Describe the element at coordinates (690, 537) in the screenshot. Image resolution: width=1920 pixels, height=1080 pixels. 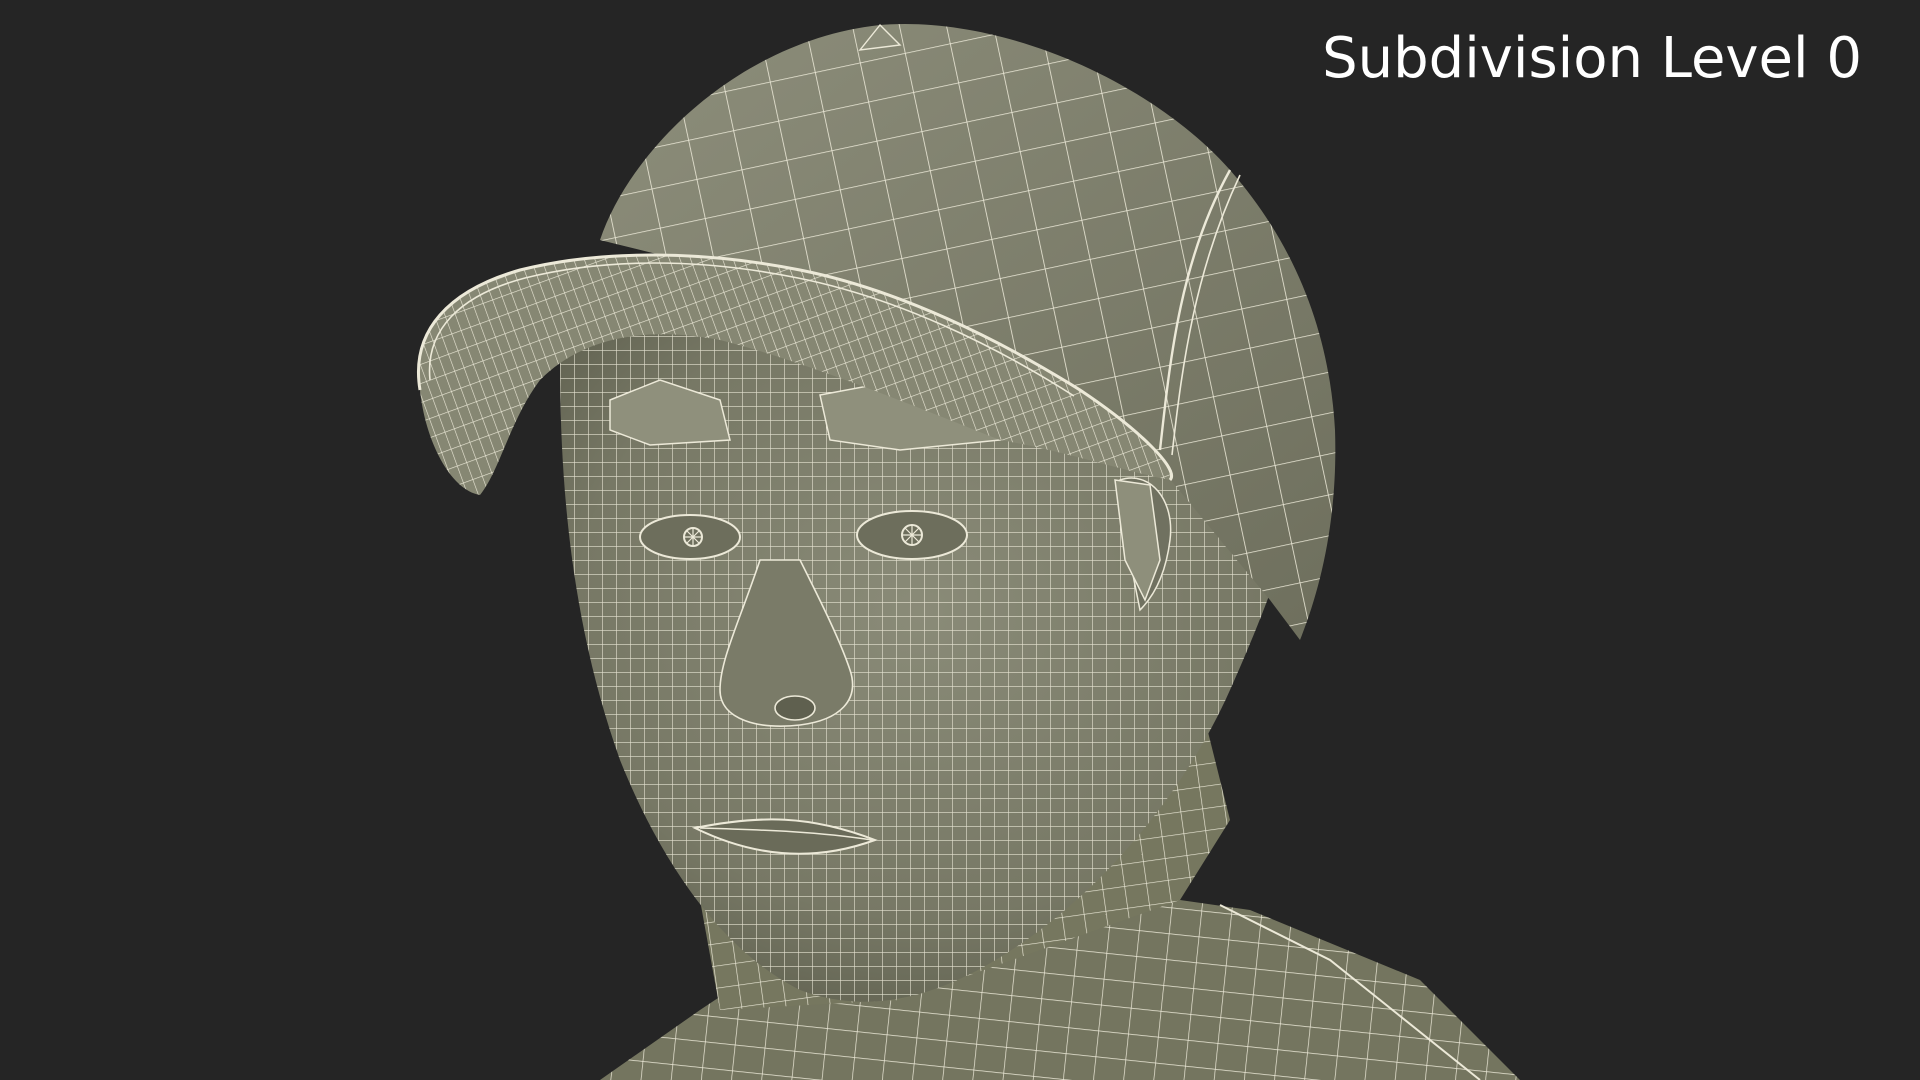
I see `left-eye` at that location.